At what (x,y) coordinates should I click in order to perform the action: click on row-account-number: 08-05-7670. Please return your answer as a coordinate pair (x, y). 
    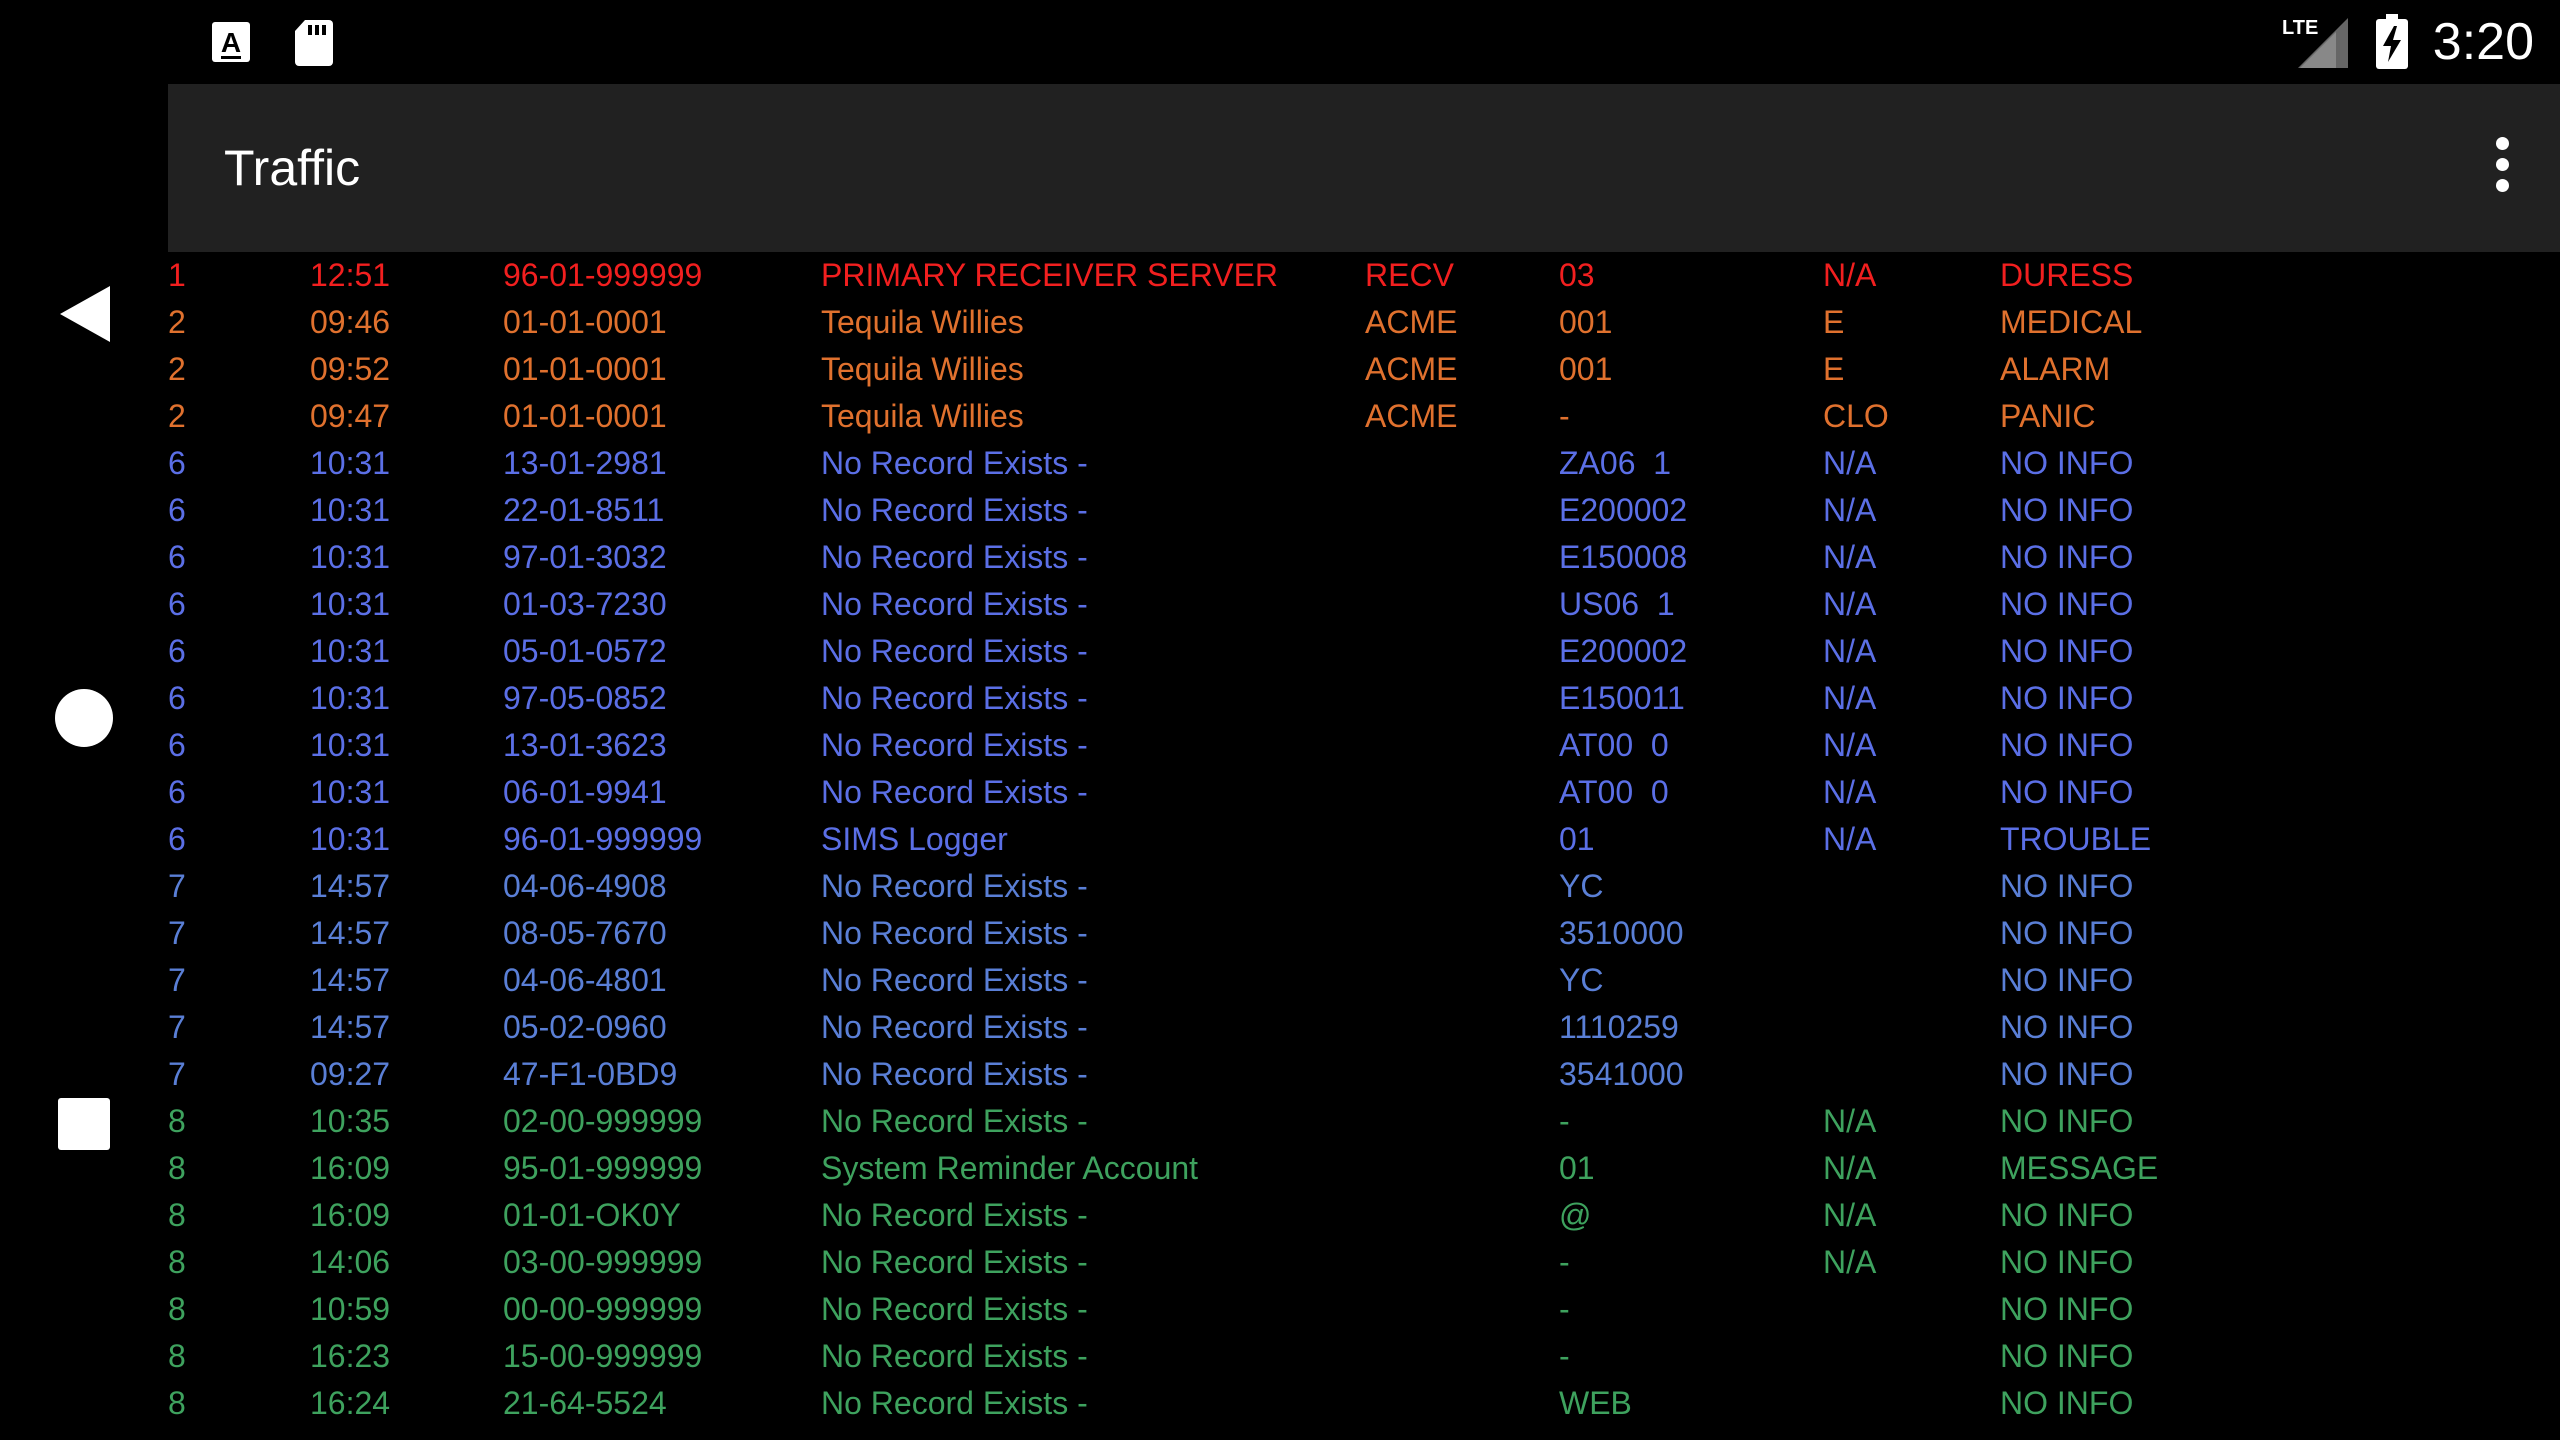
    Looking at the image, I should click on (585, 933).